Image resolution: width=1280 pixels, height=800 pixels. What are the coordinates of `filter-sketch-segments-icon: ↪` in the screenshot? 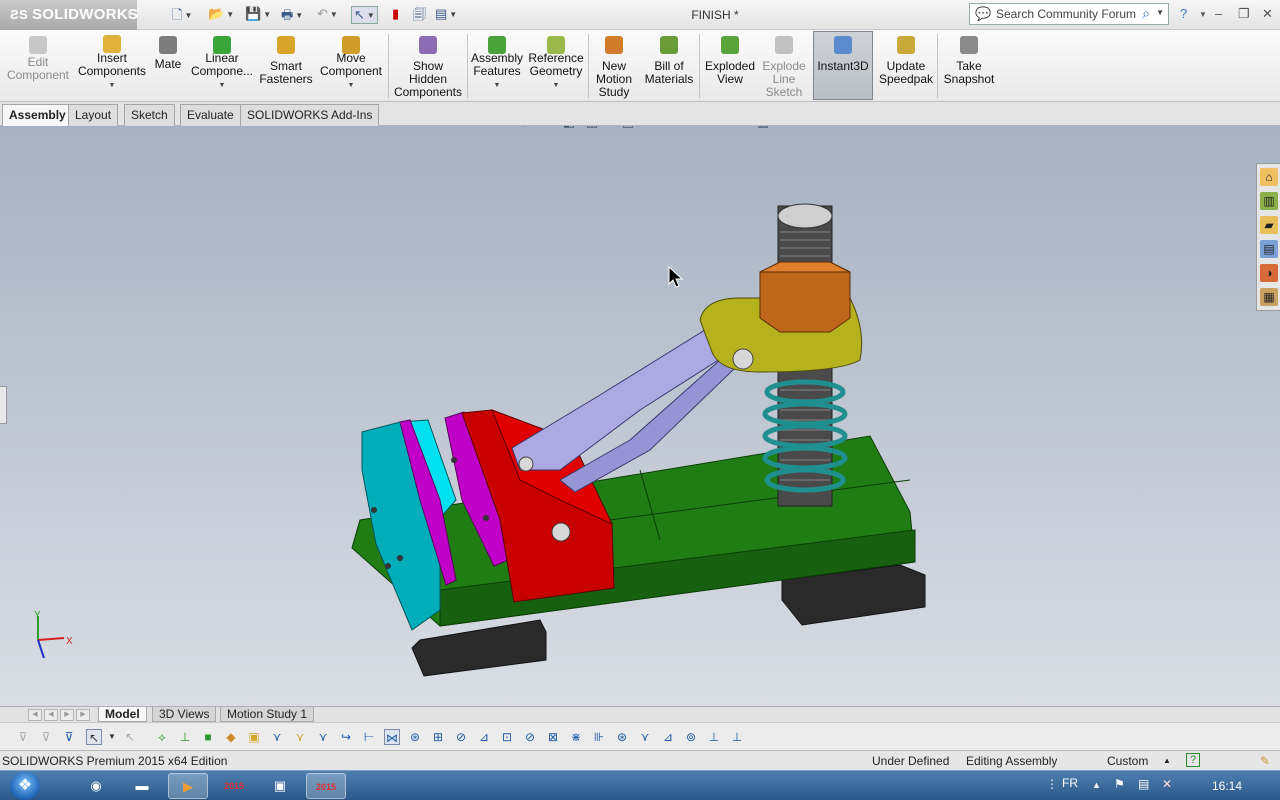 It's located at (346, 737).